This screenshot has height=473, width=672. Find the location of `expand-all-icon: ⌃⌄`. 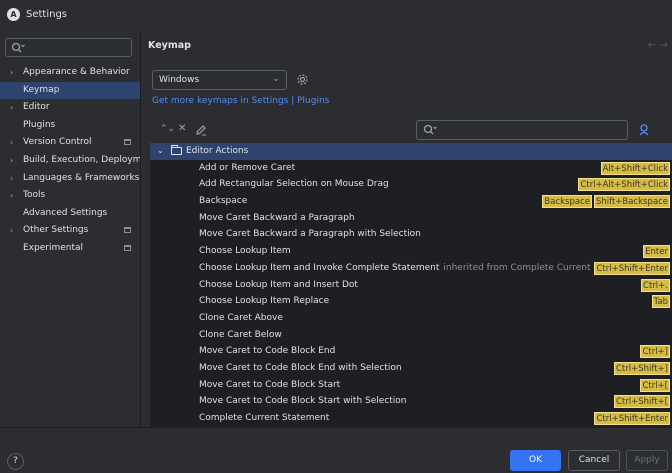

expand-all-icon: ⌃⌄ is located at coordinates (167, 129).